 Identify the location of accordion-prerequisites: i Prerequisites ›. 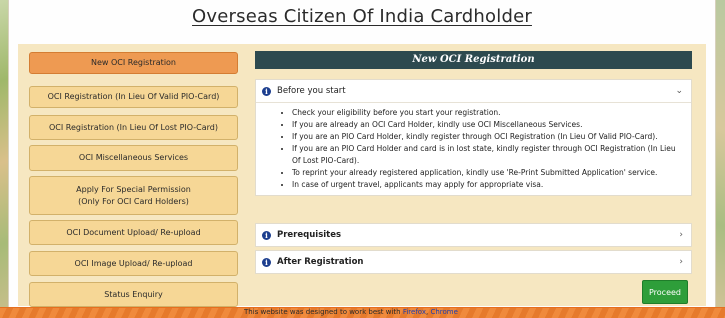
(473, 235).